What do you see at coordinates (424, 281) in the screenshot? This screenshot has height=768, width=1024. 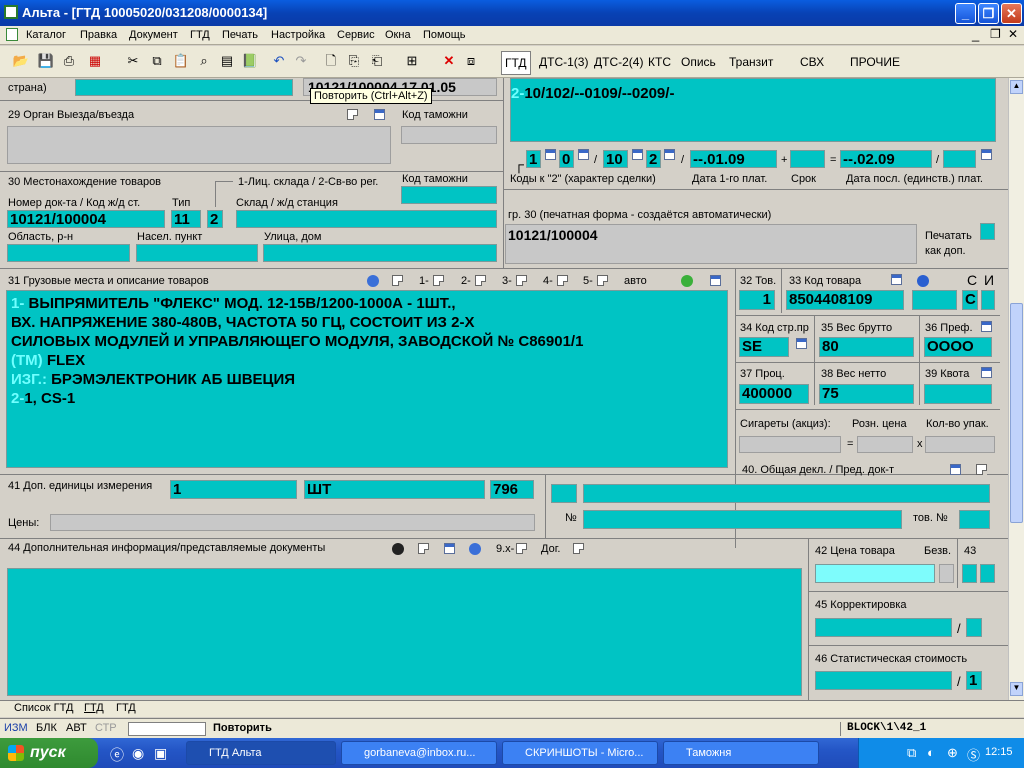 I see `btn-1: 1-` at bounding box center [424, 281].